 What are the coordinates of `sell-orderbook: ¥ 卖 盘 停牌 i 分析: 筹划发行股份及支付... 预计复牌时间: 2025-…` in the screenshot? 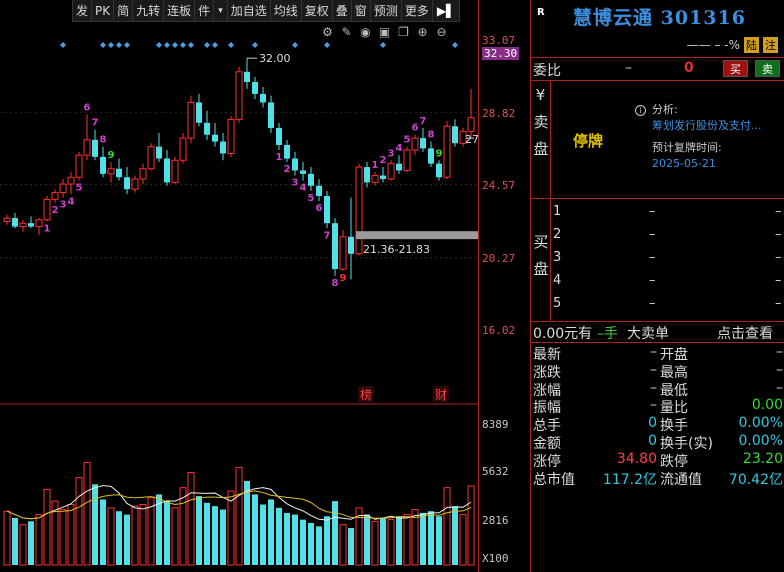 It's located at (657, 139).